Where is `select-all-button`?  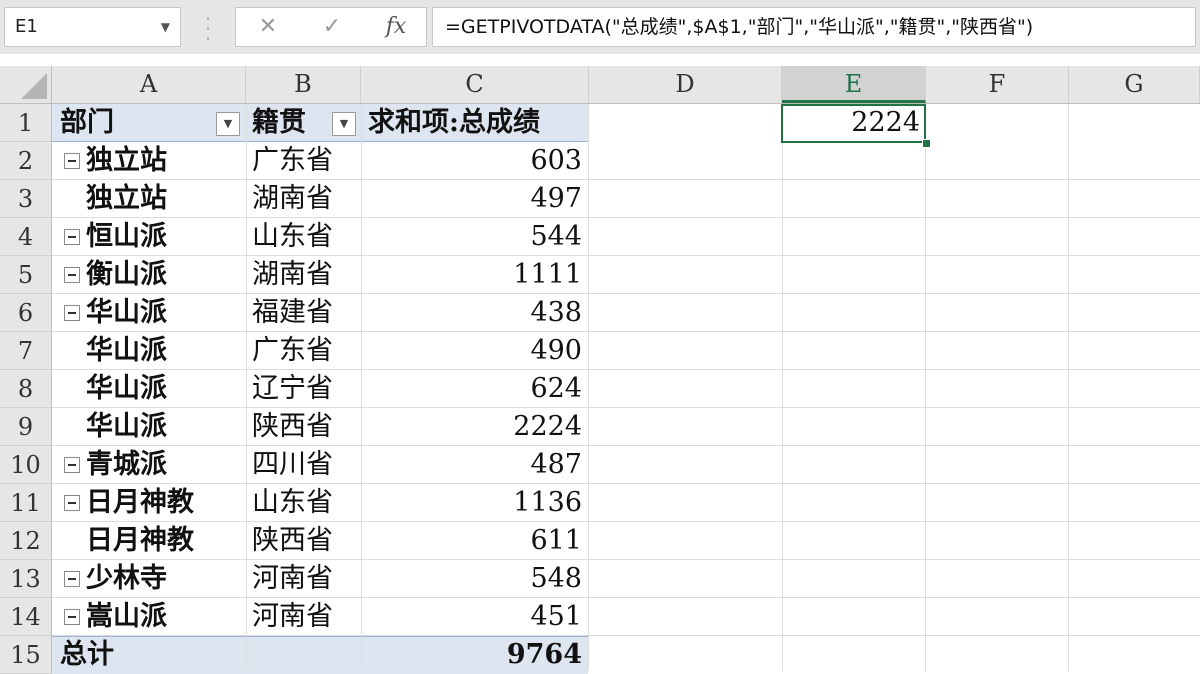
select-all-button is located at coordinates (26, 84).